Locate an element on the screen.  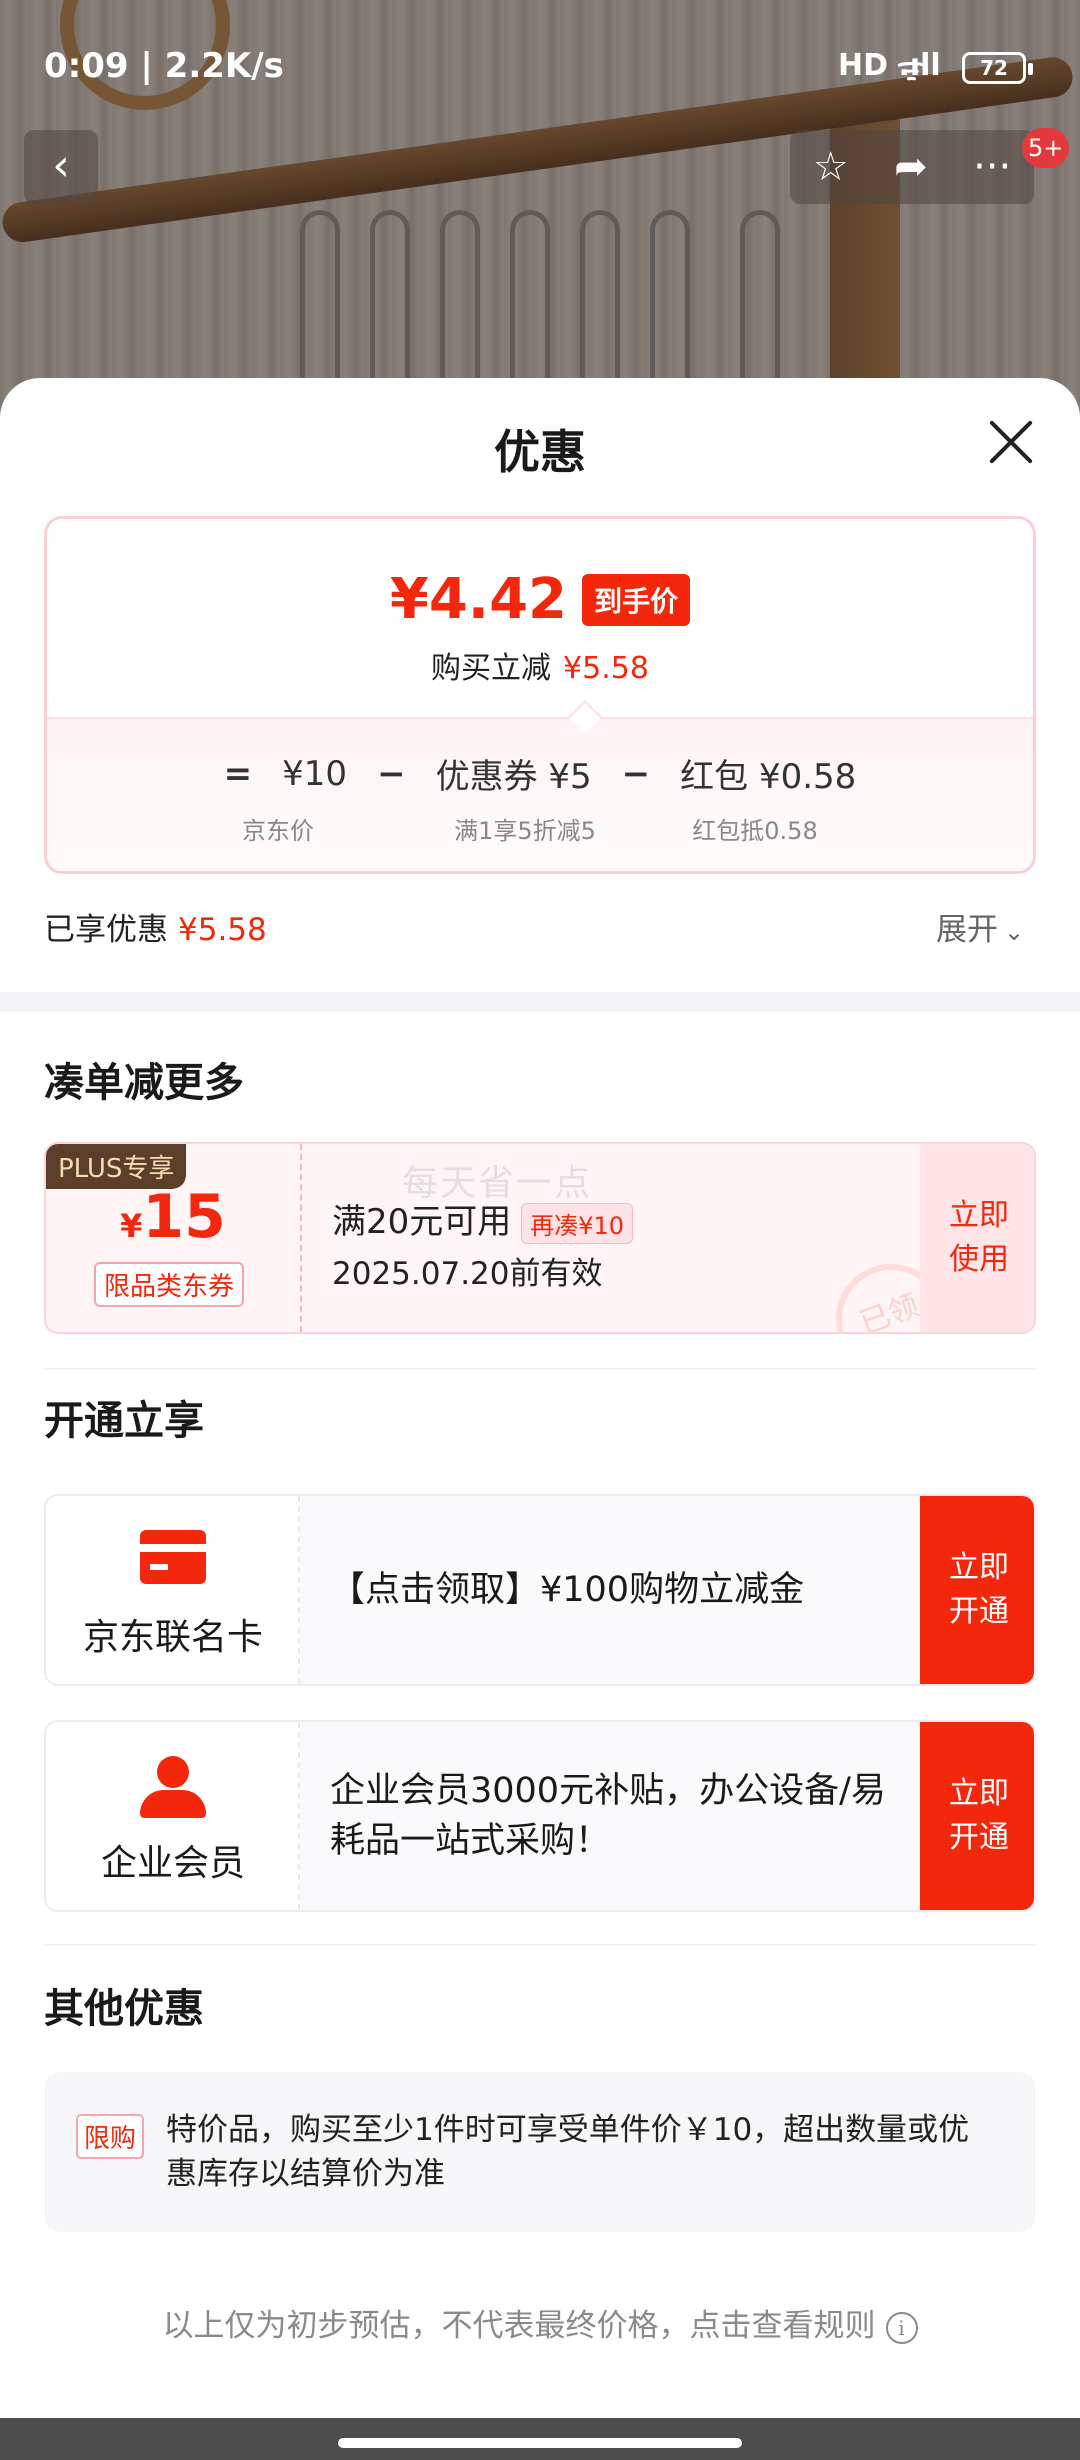
coupon-left: PLUS专享 ¥15 限品类东券 is located at coordinates (173, 1238).